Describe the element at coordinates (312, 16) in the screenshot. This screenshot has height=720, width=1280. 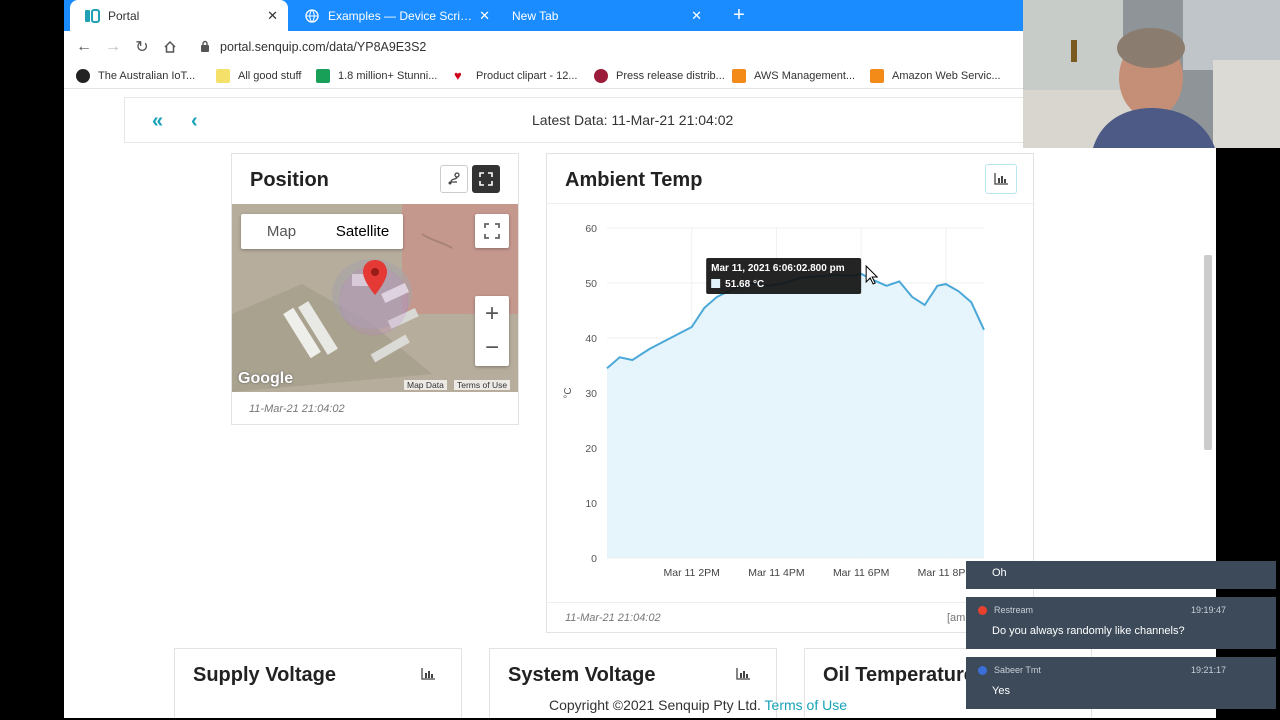
I see `globe-icon` at that location.